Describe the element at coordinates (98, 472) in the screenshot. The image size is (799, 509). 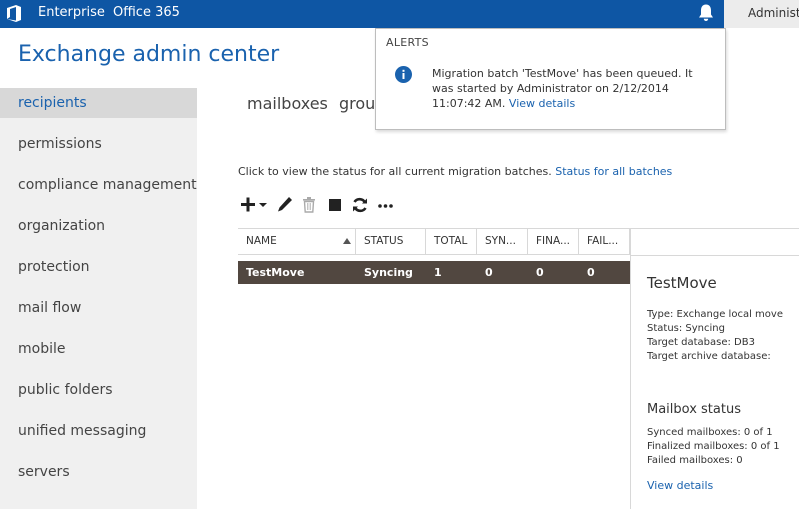
I see `sidebar-item-servers: servers` at that location.